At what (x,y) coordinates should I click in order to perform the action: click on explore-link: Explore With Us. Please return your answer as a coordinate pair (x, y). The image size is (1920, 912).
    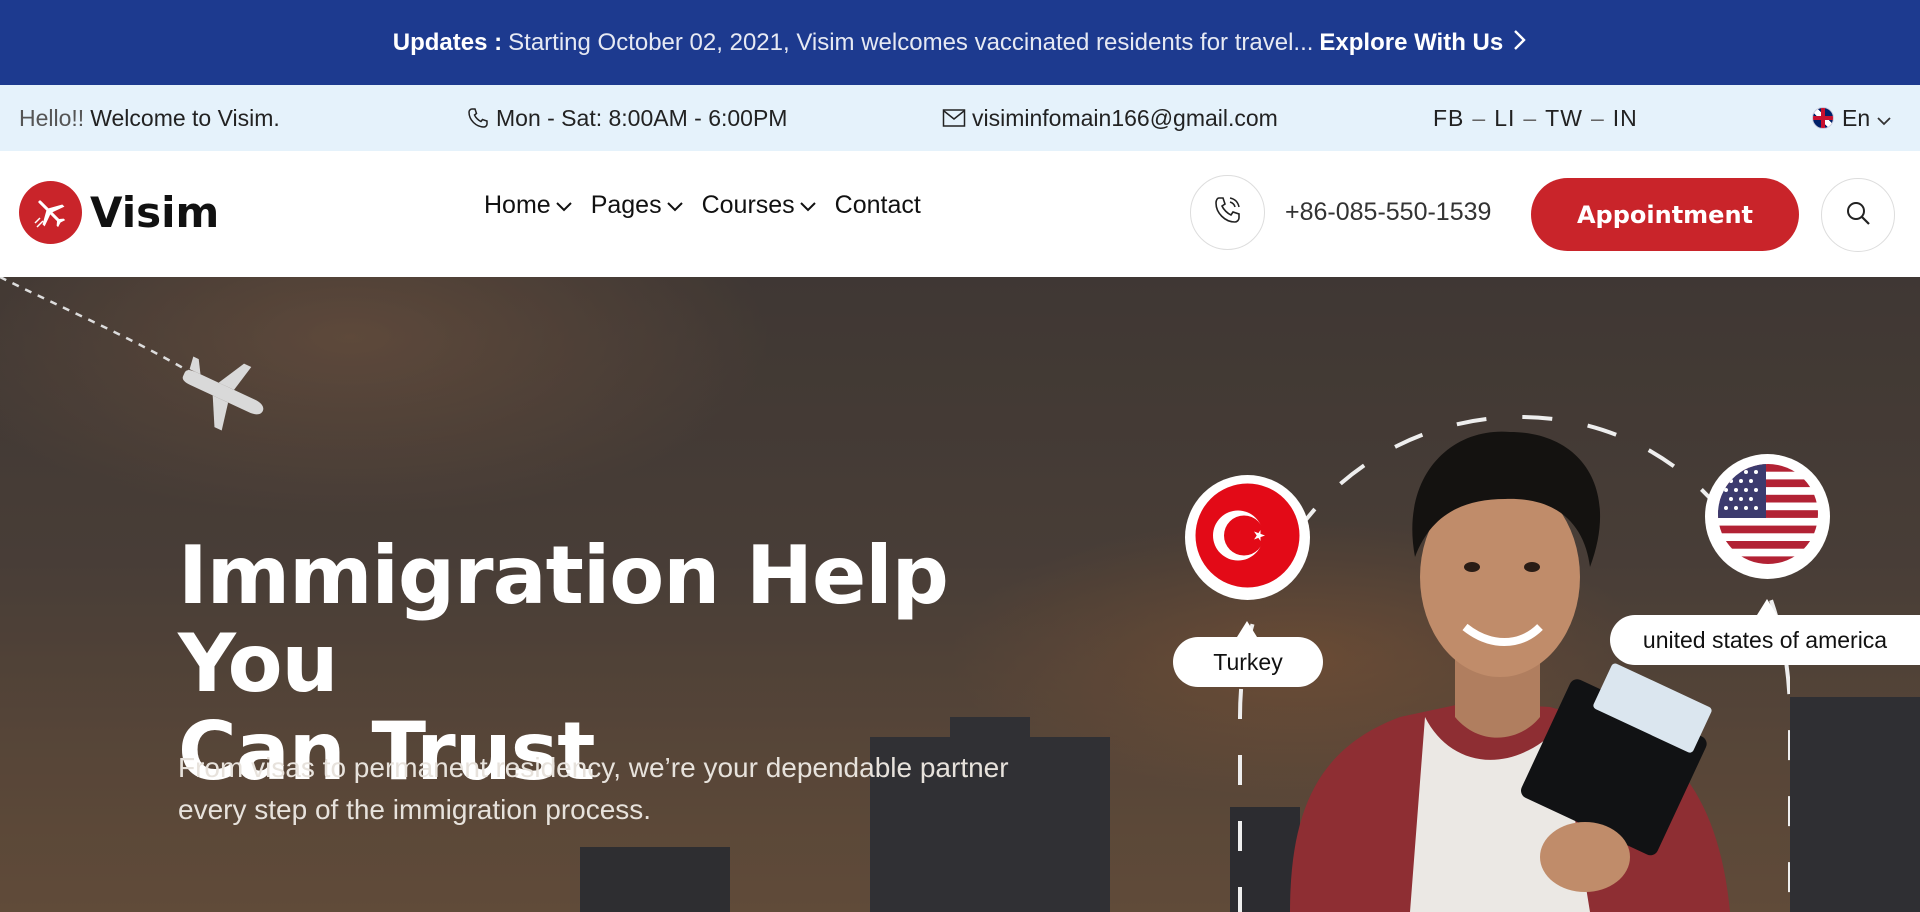
    Looking at the image, I should click on (1411, 43).